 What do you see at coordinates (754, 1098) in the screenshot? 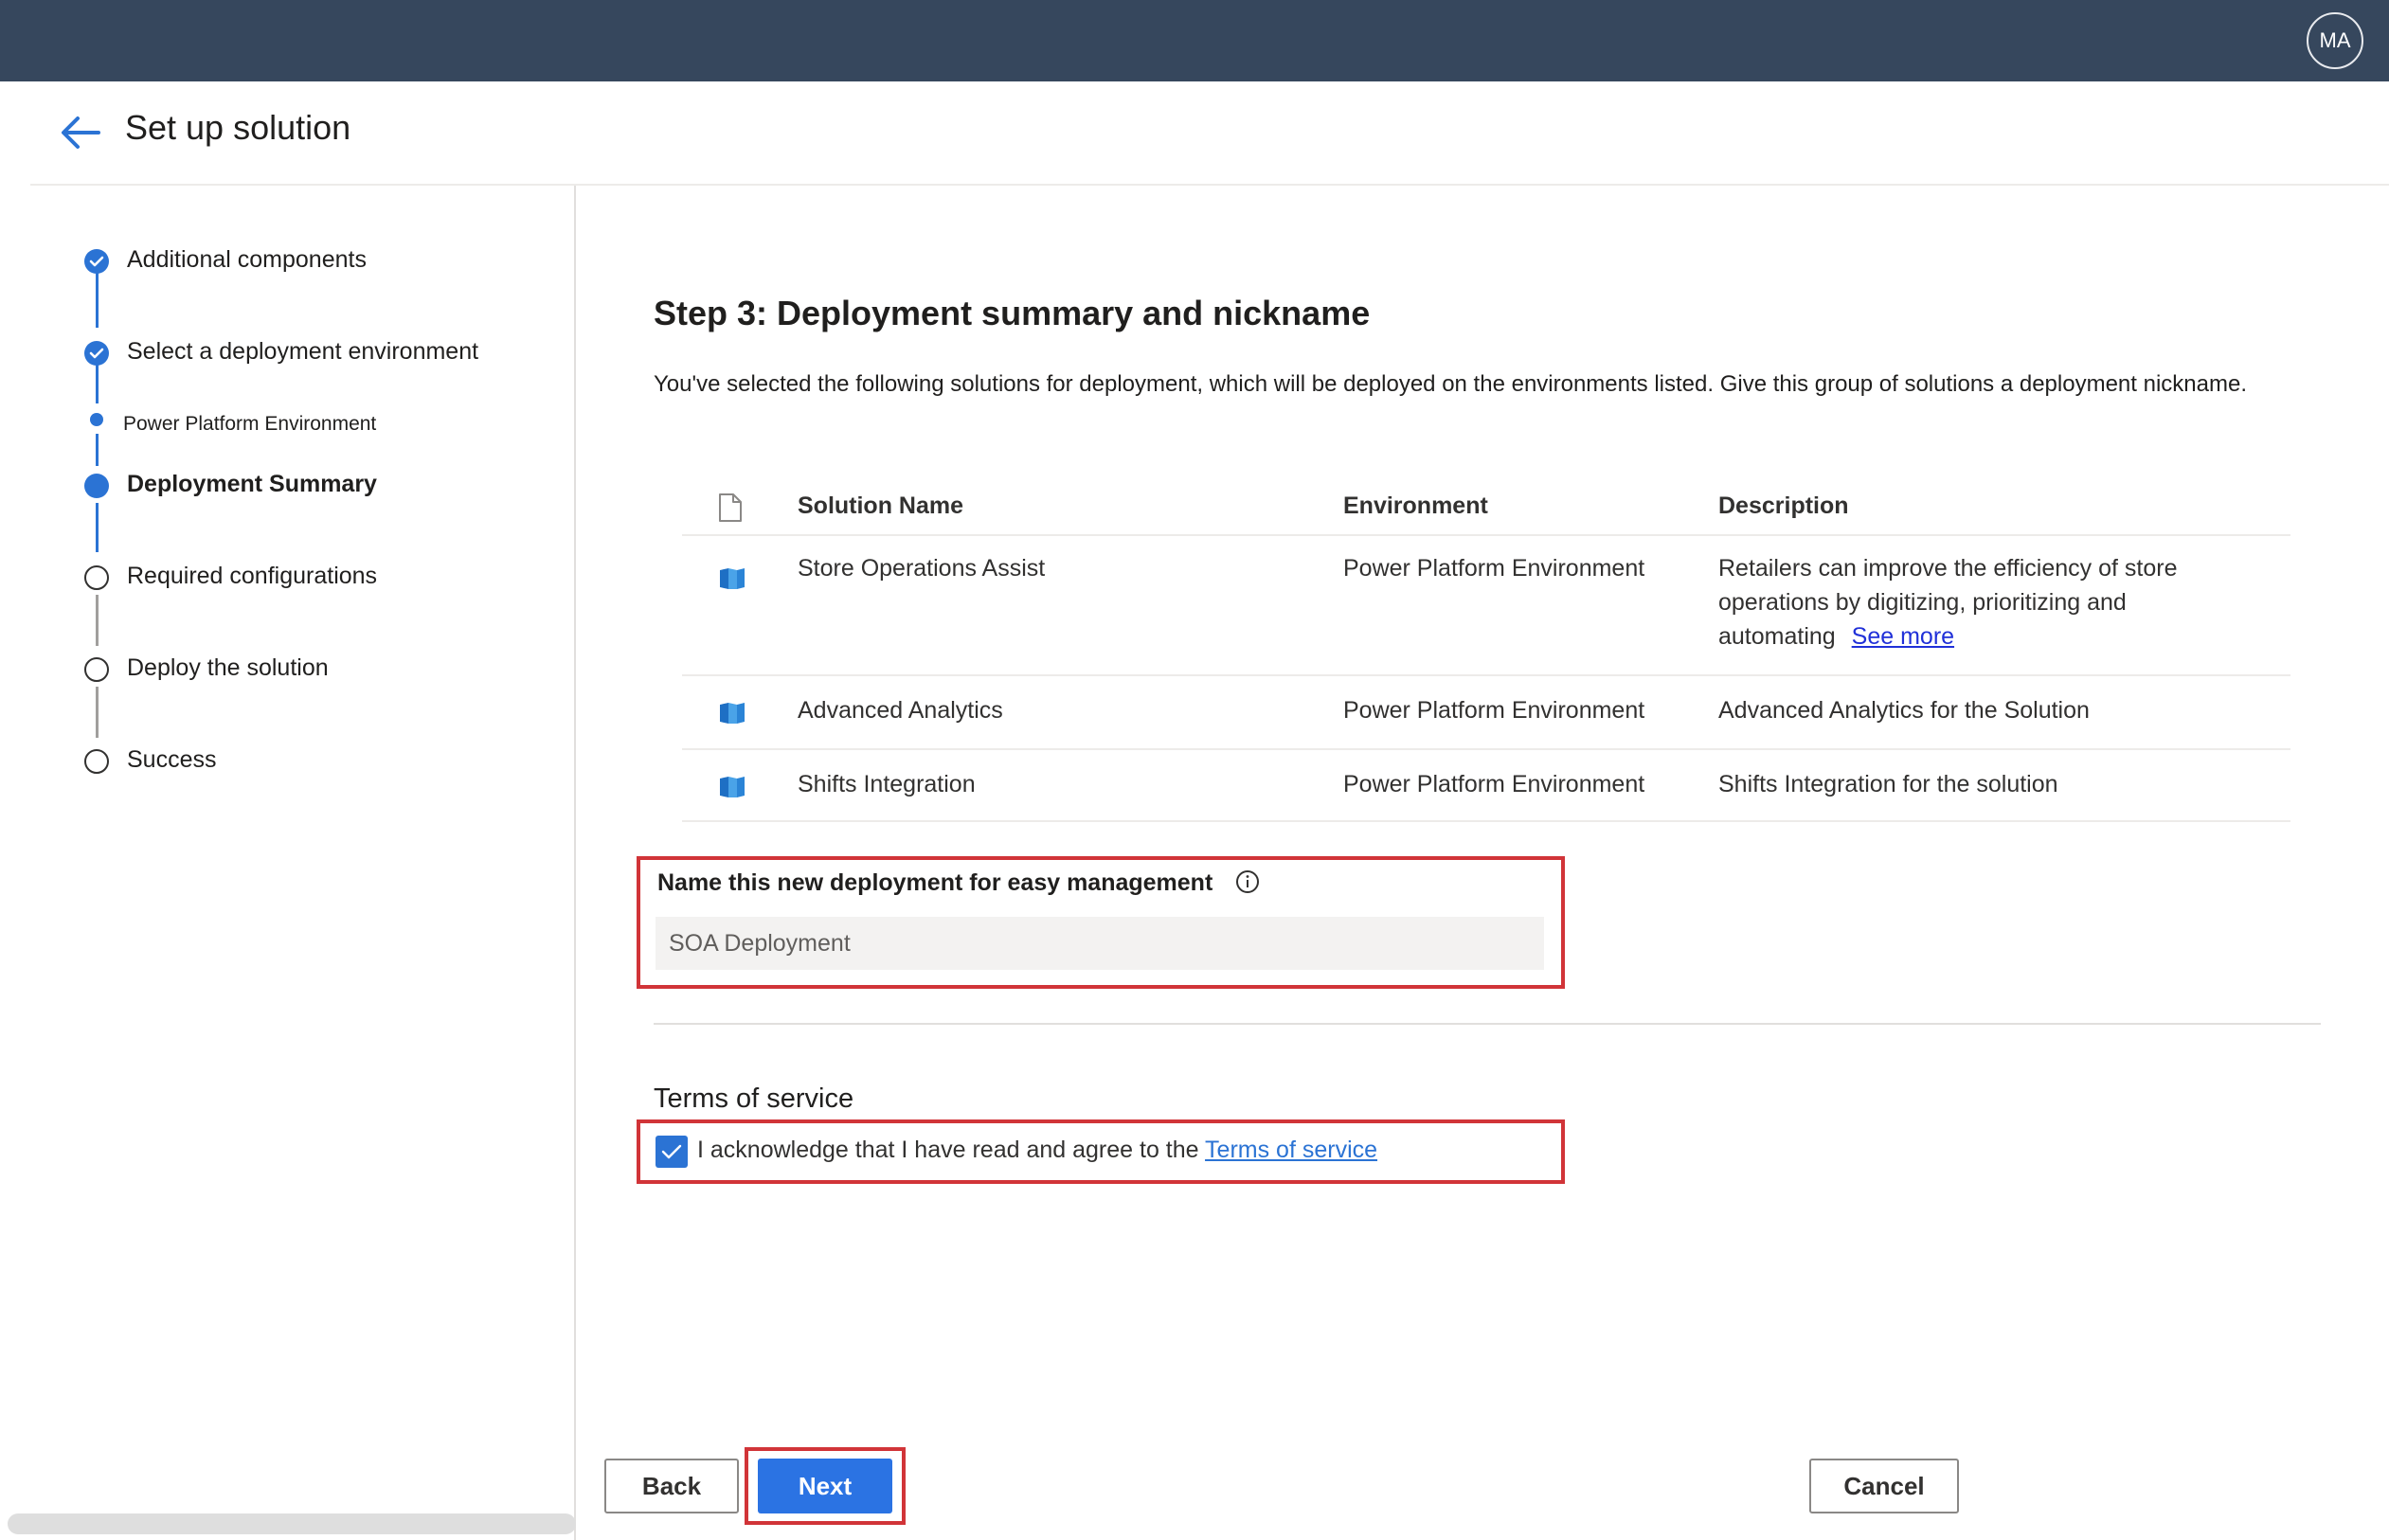
I see `terms-title: Terms of service` at bounding box center [754, 1098].